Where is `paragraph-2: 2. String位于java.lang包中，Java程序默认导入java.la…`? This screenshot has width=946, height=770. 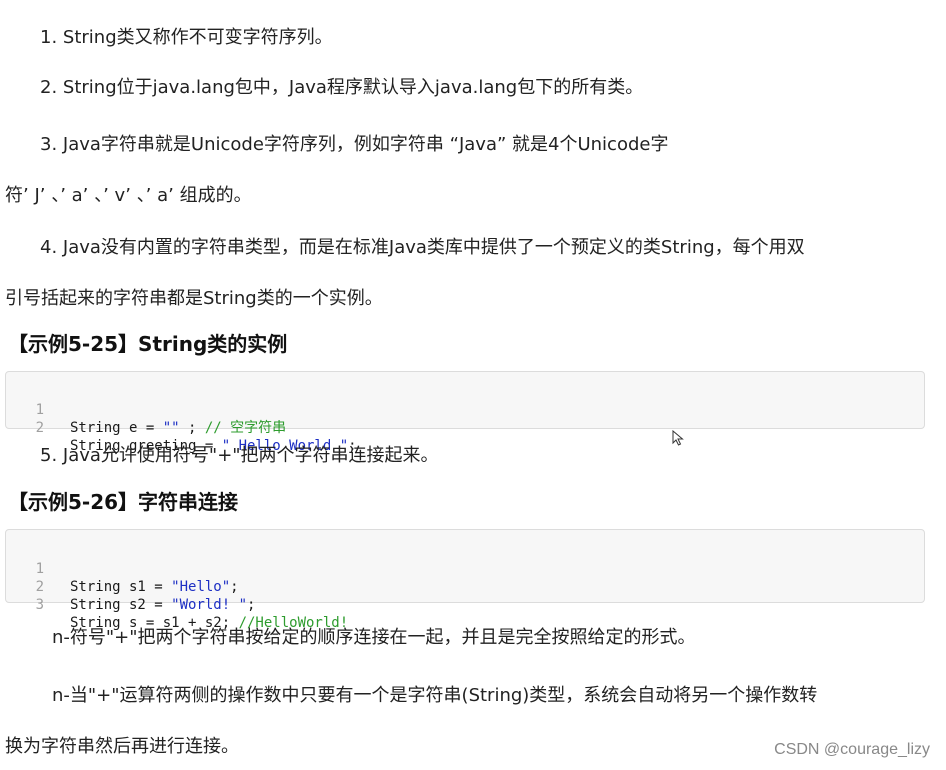
paragraph-2: 2. String位于java.lang包中，Java程序默认导入java.la… is located at coordinates (342, 87).